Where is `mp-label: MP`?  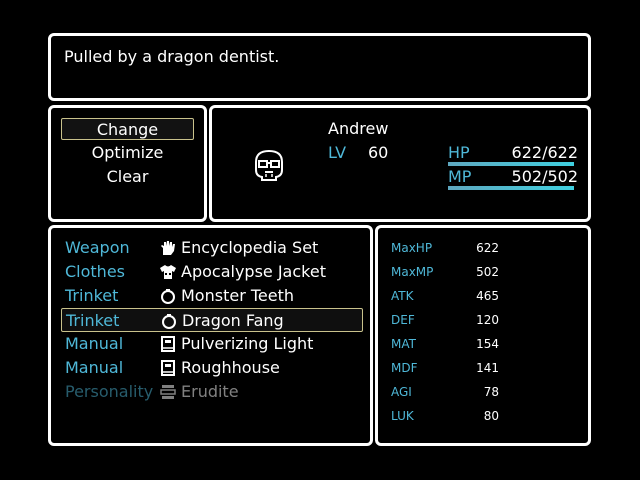 mp-label: MP is located at coordinates (460, 176).